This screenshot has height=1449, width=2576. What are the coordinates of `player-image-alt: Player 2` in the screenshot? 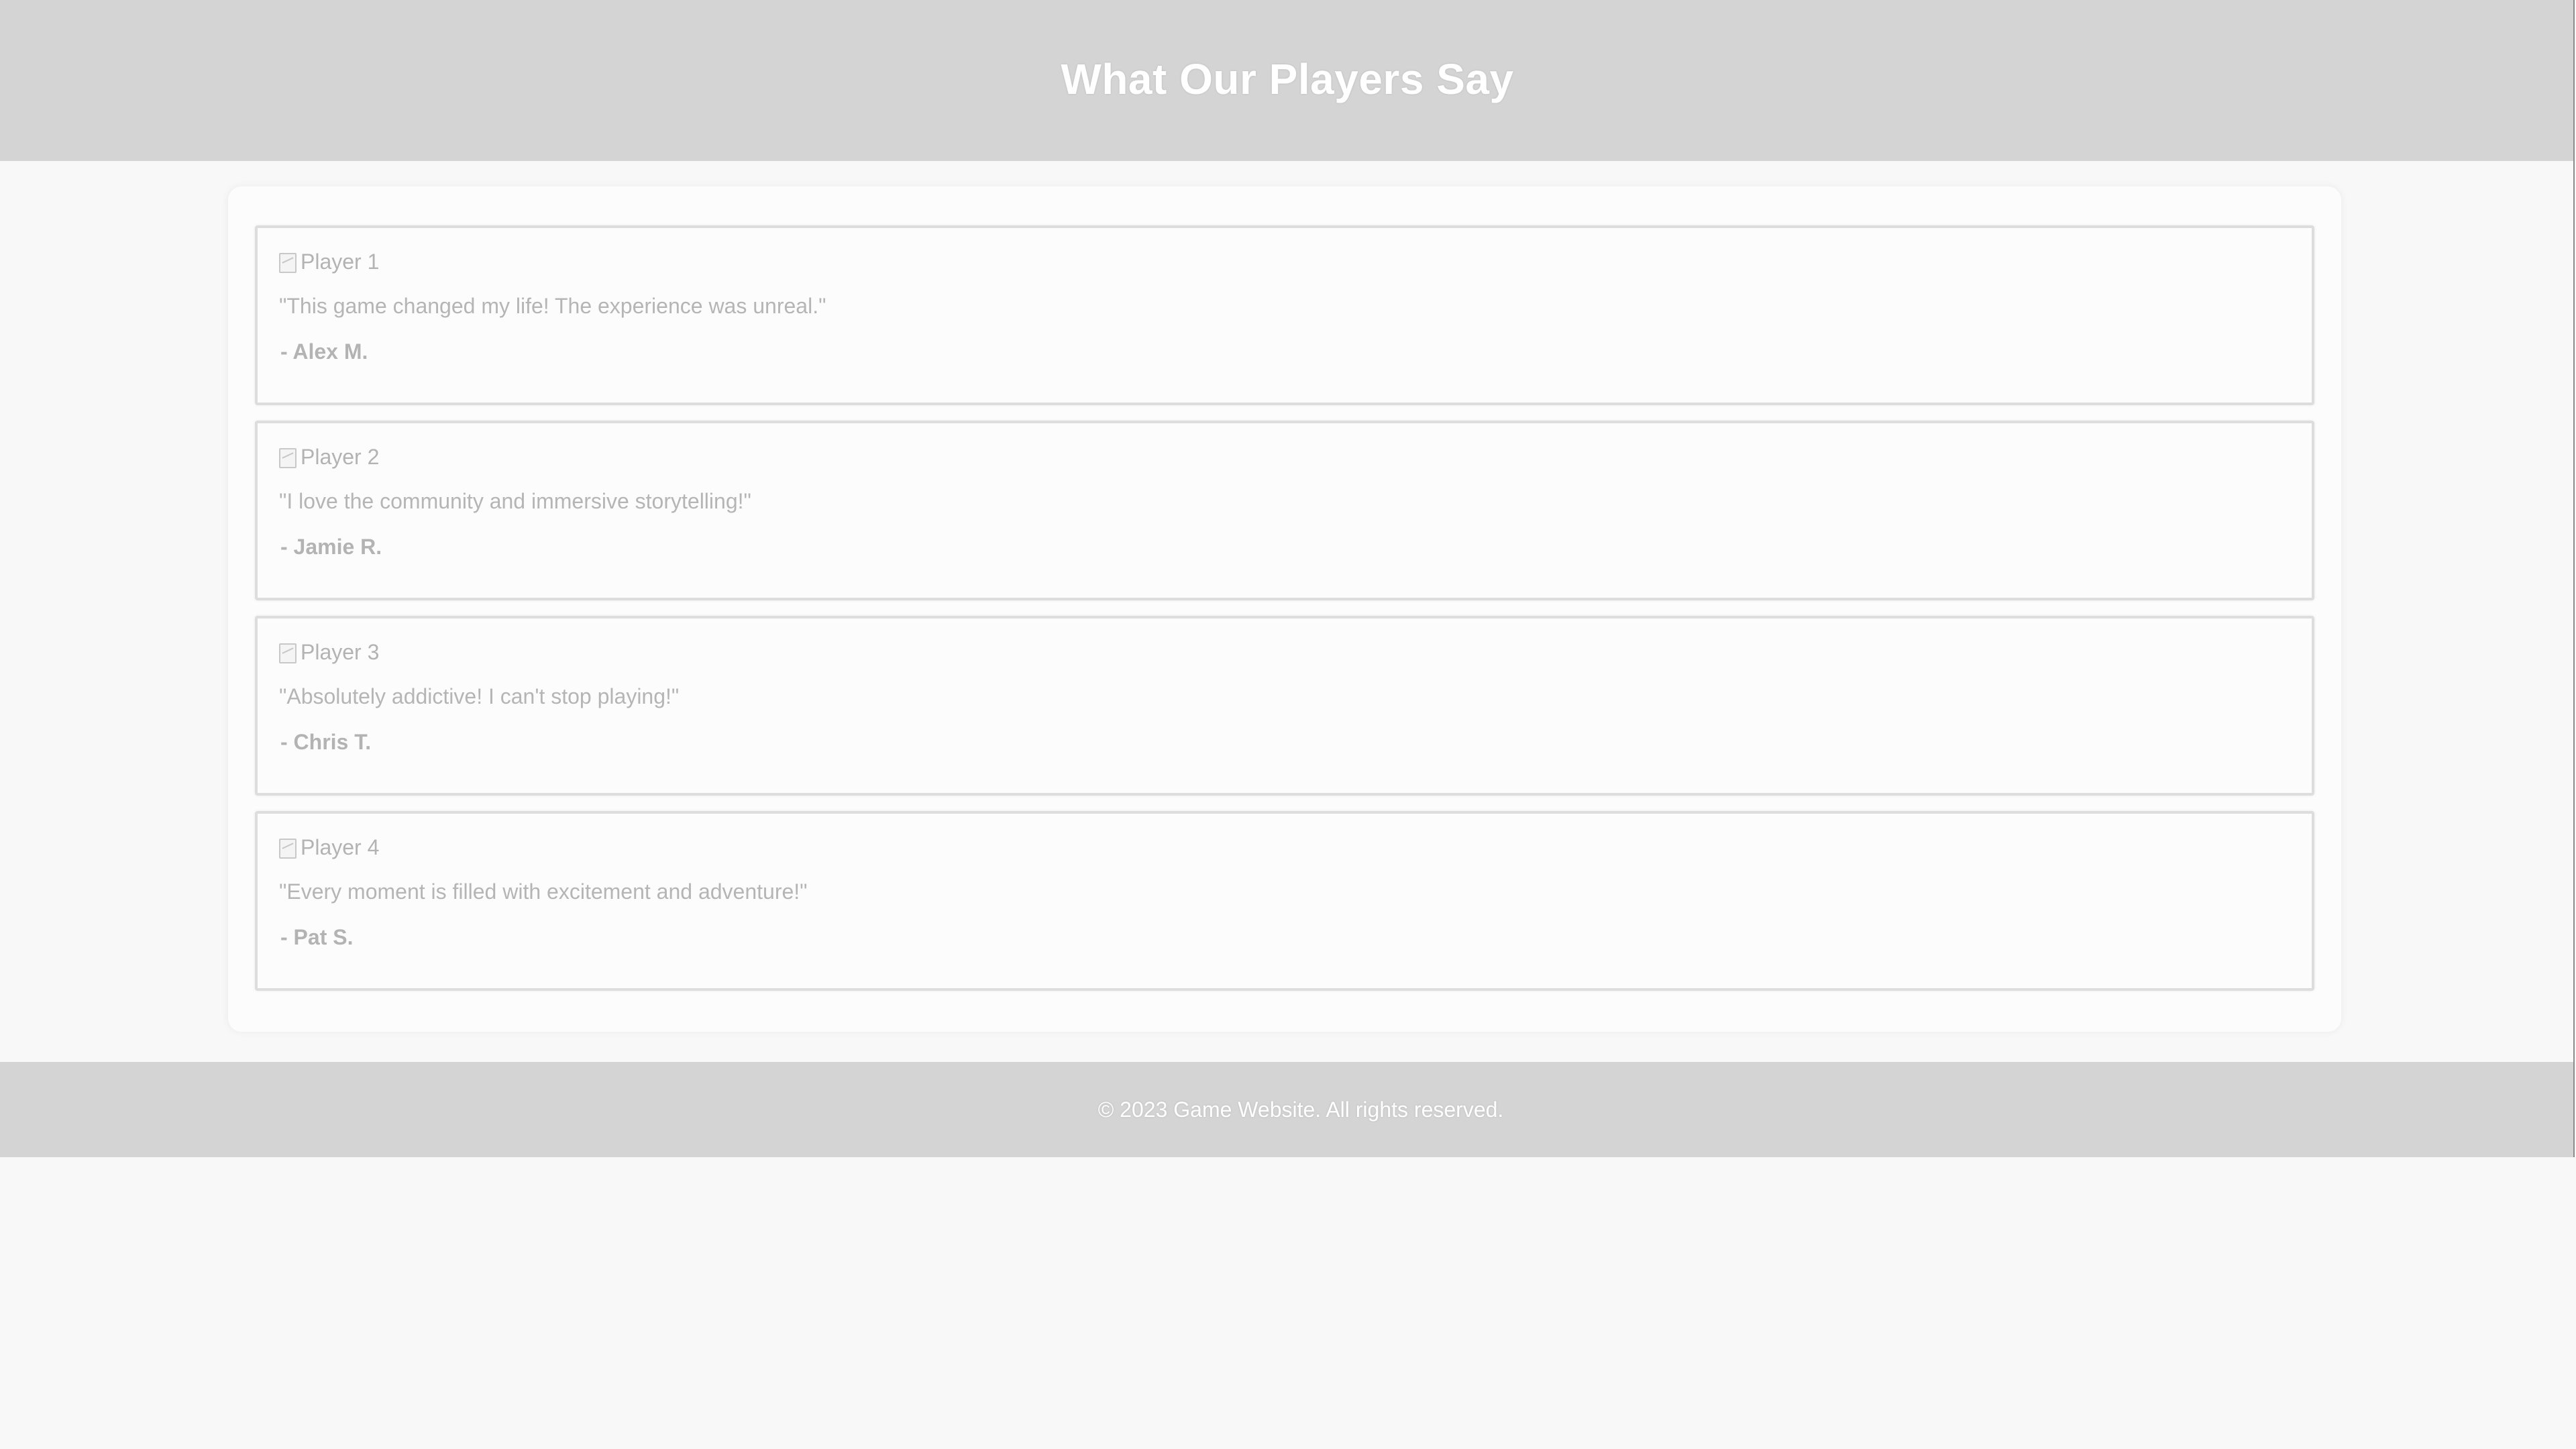 It's located at (340, 456).